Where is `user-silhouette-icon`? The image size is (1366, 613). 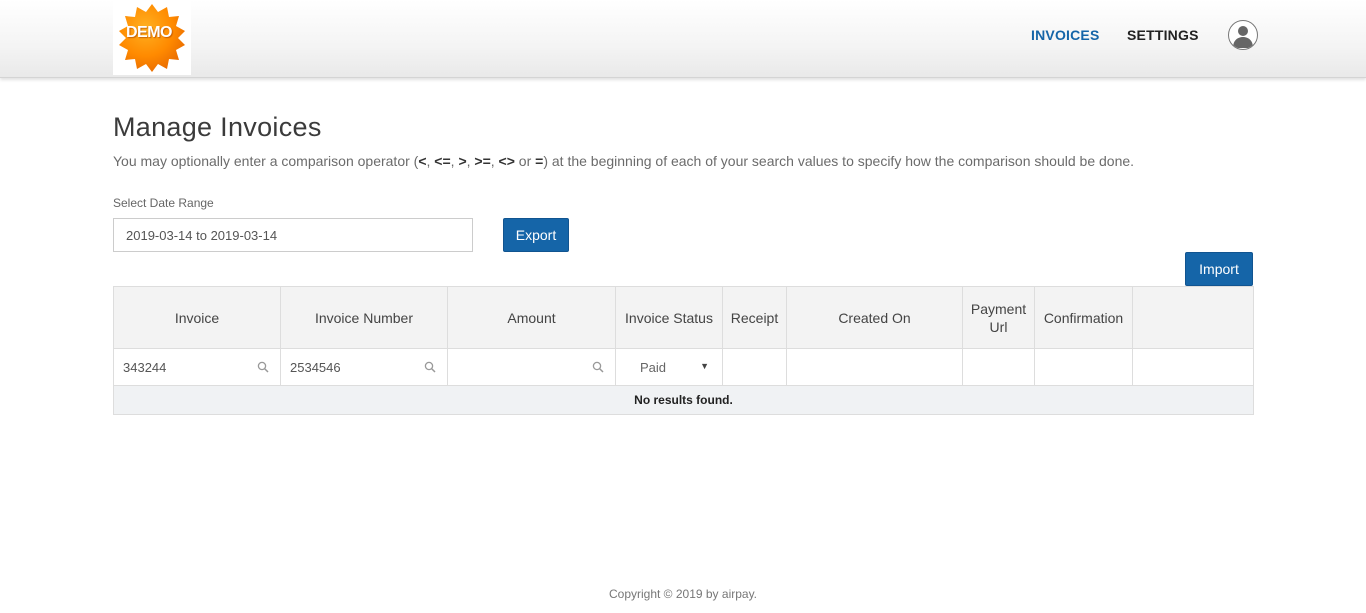 user-silhouette-icon is located at coordinates (1243, 37).